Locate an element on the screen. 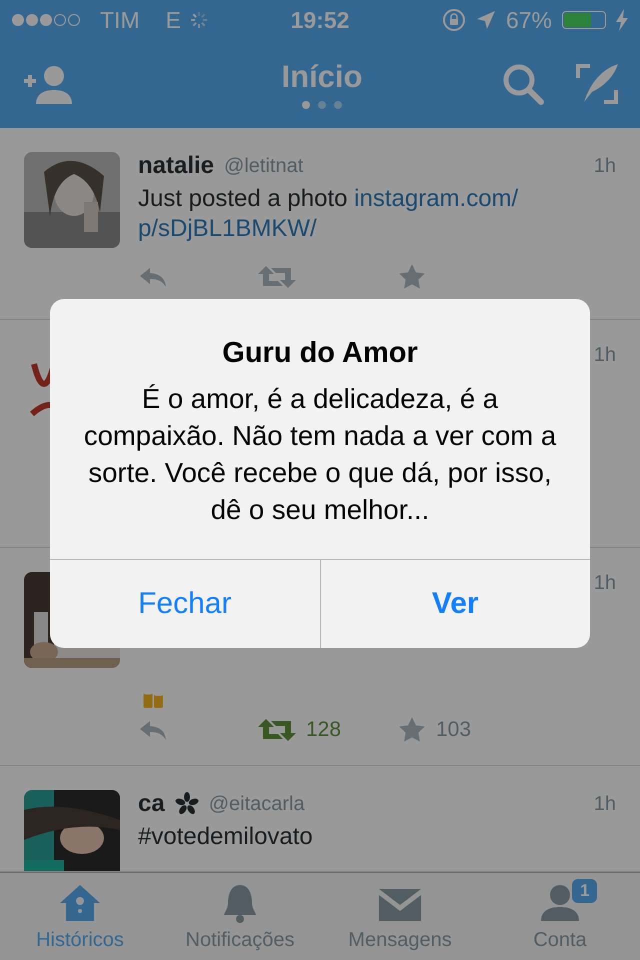 The width and height of the screenshot is (640, 960). tab-bar-item: Mensagens is located at coordinates (400, 916).